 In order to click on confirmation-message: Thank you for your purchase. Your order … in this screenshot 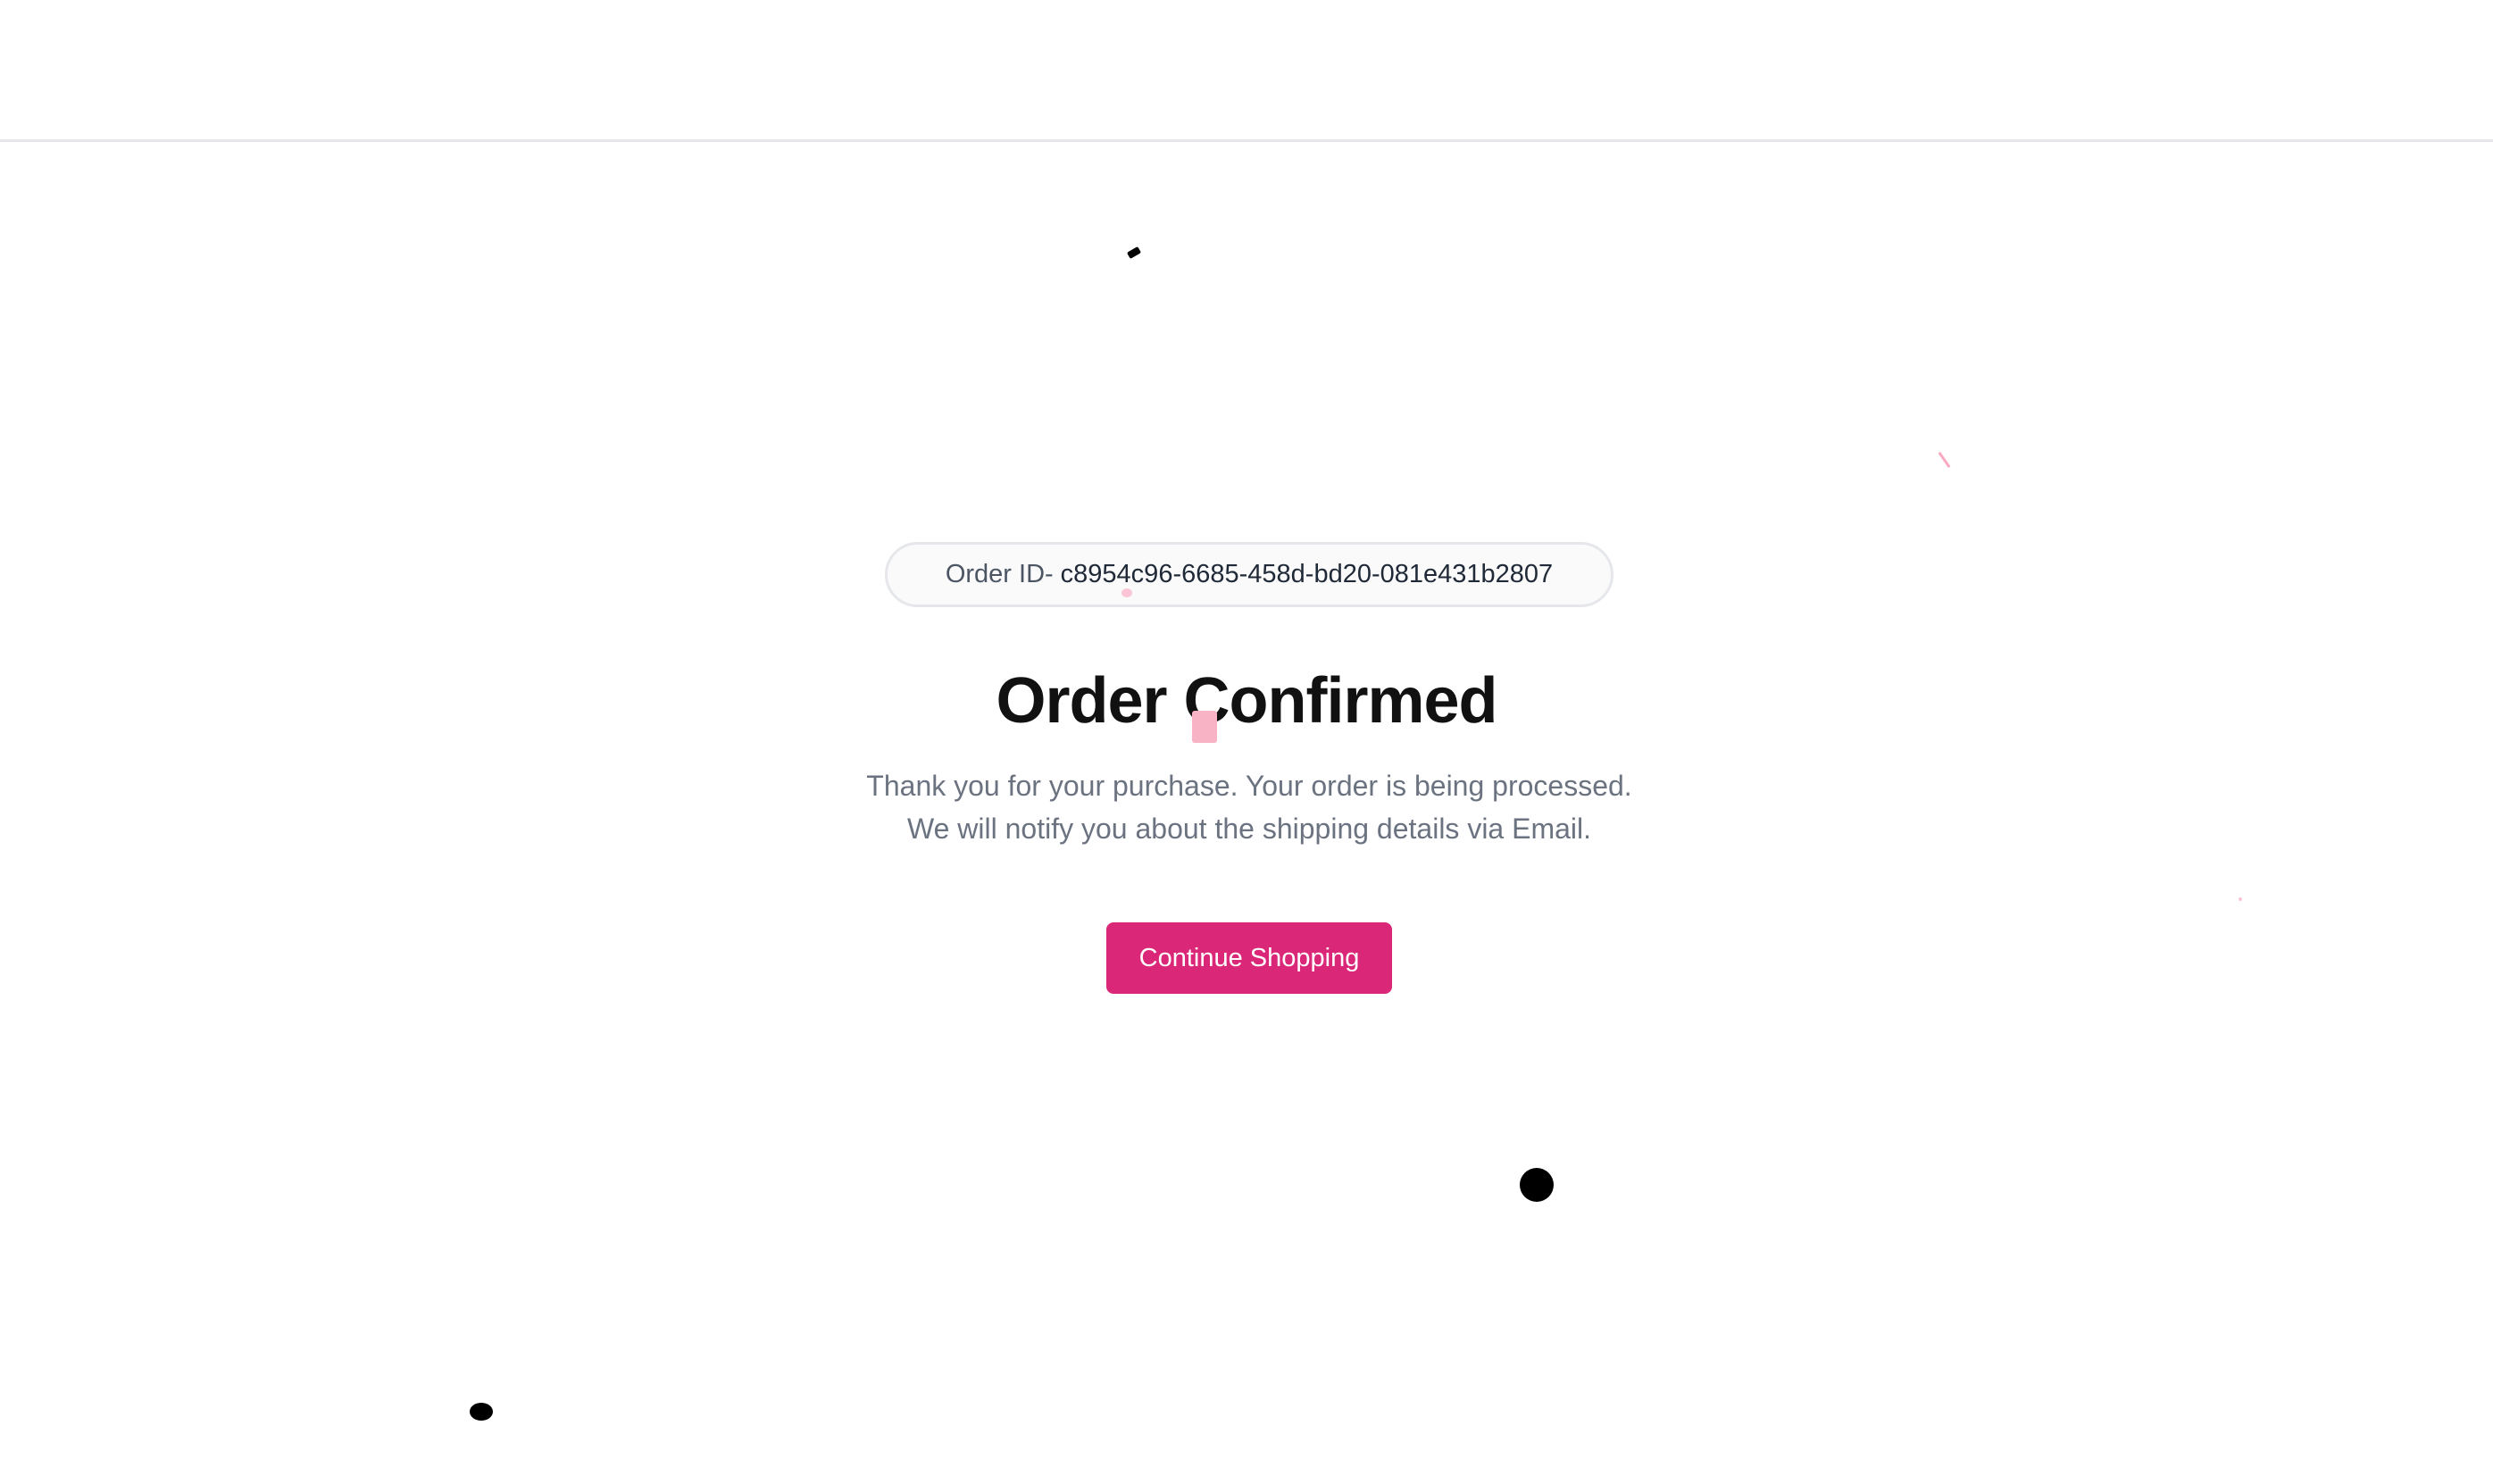, I will do `click(1249, 807)`.